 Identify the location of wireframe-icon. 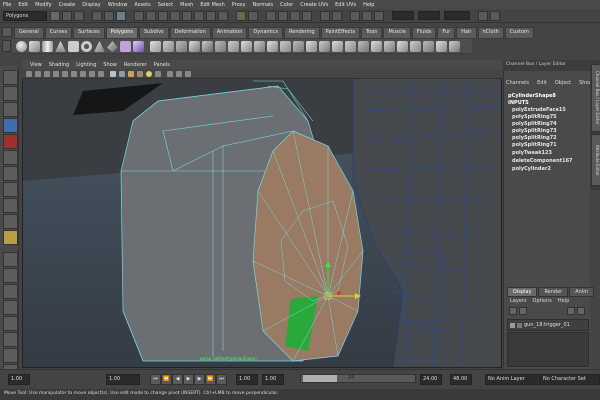
(113, 74).